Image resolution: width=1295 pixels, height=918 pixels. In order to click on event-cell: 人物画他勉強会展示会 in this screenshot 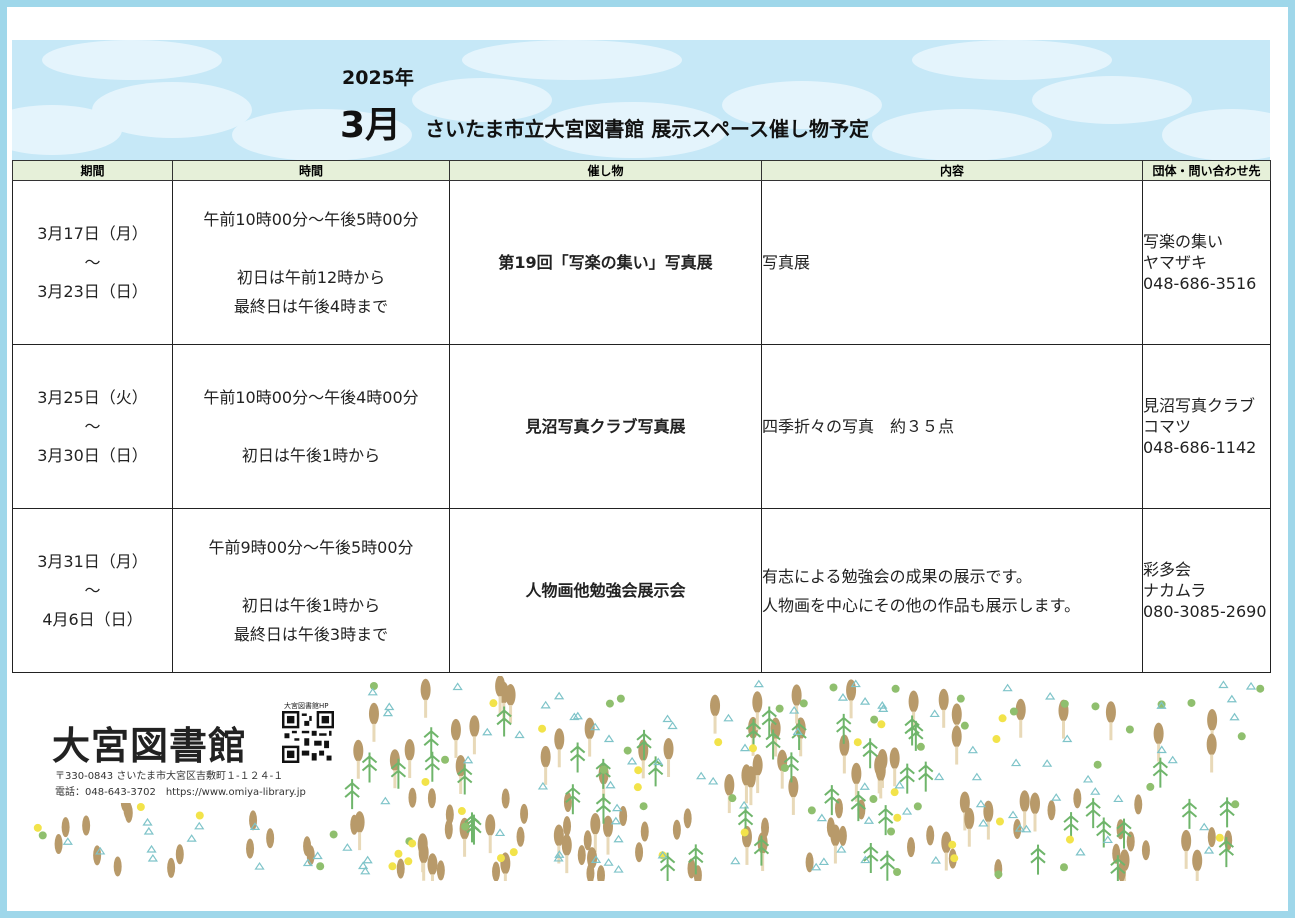, I will do `click(605, 590)`.